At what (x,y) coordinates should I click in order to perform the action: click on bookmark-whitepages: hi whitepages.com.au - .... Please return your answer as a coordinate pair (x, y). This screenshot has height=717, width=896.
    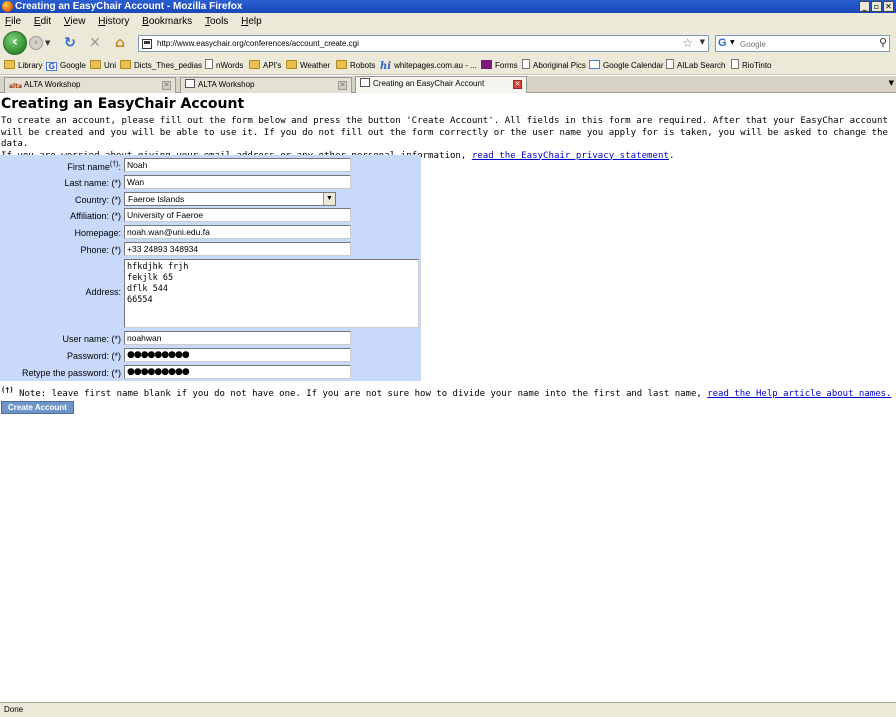
    Looking at the image, I should click on (428, 65).